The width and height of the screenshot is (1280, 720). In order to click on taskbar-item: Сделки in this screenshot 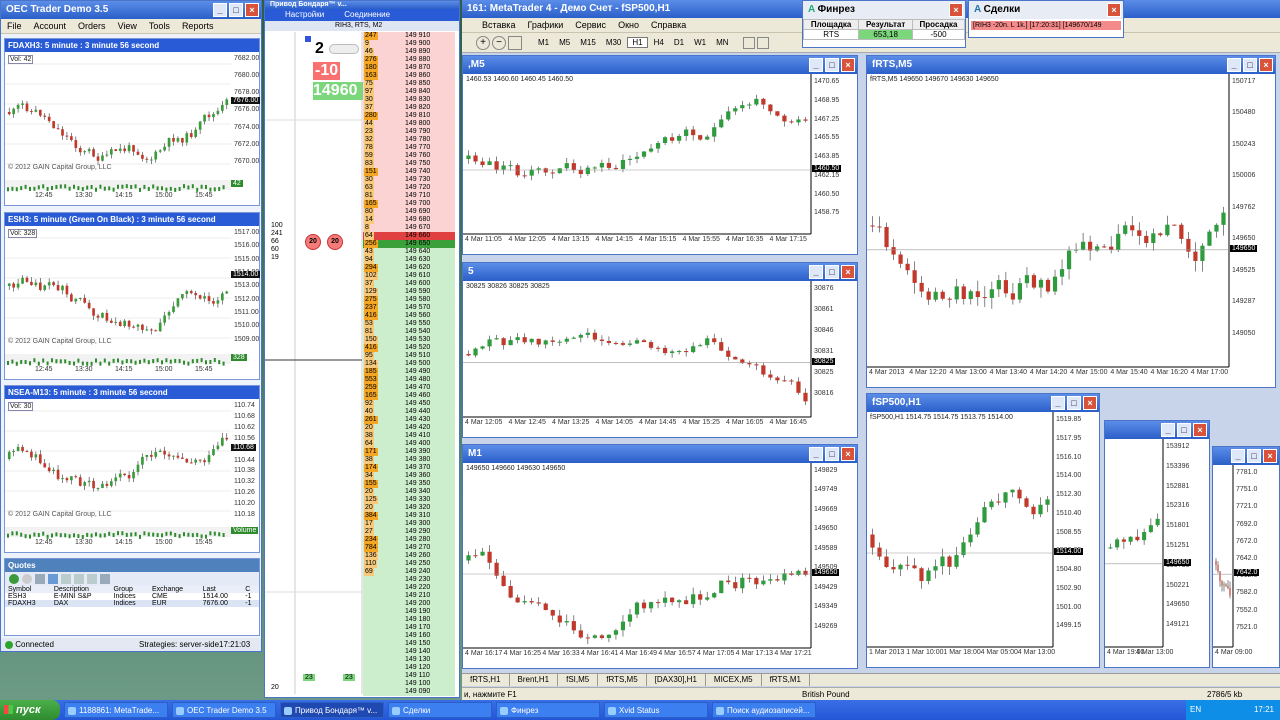, I will do `click(440, 710)`.